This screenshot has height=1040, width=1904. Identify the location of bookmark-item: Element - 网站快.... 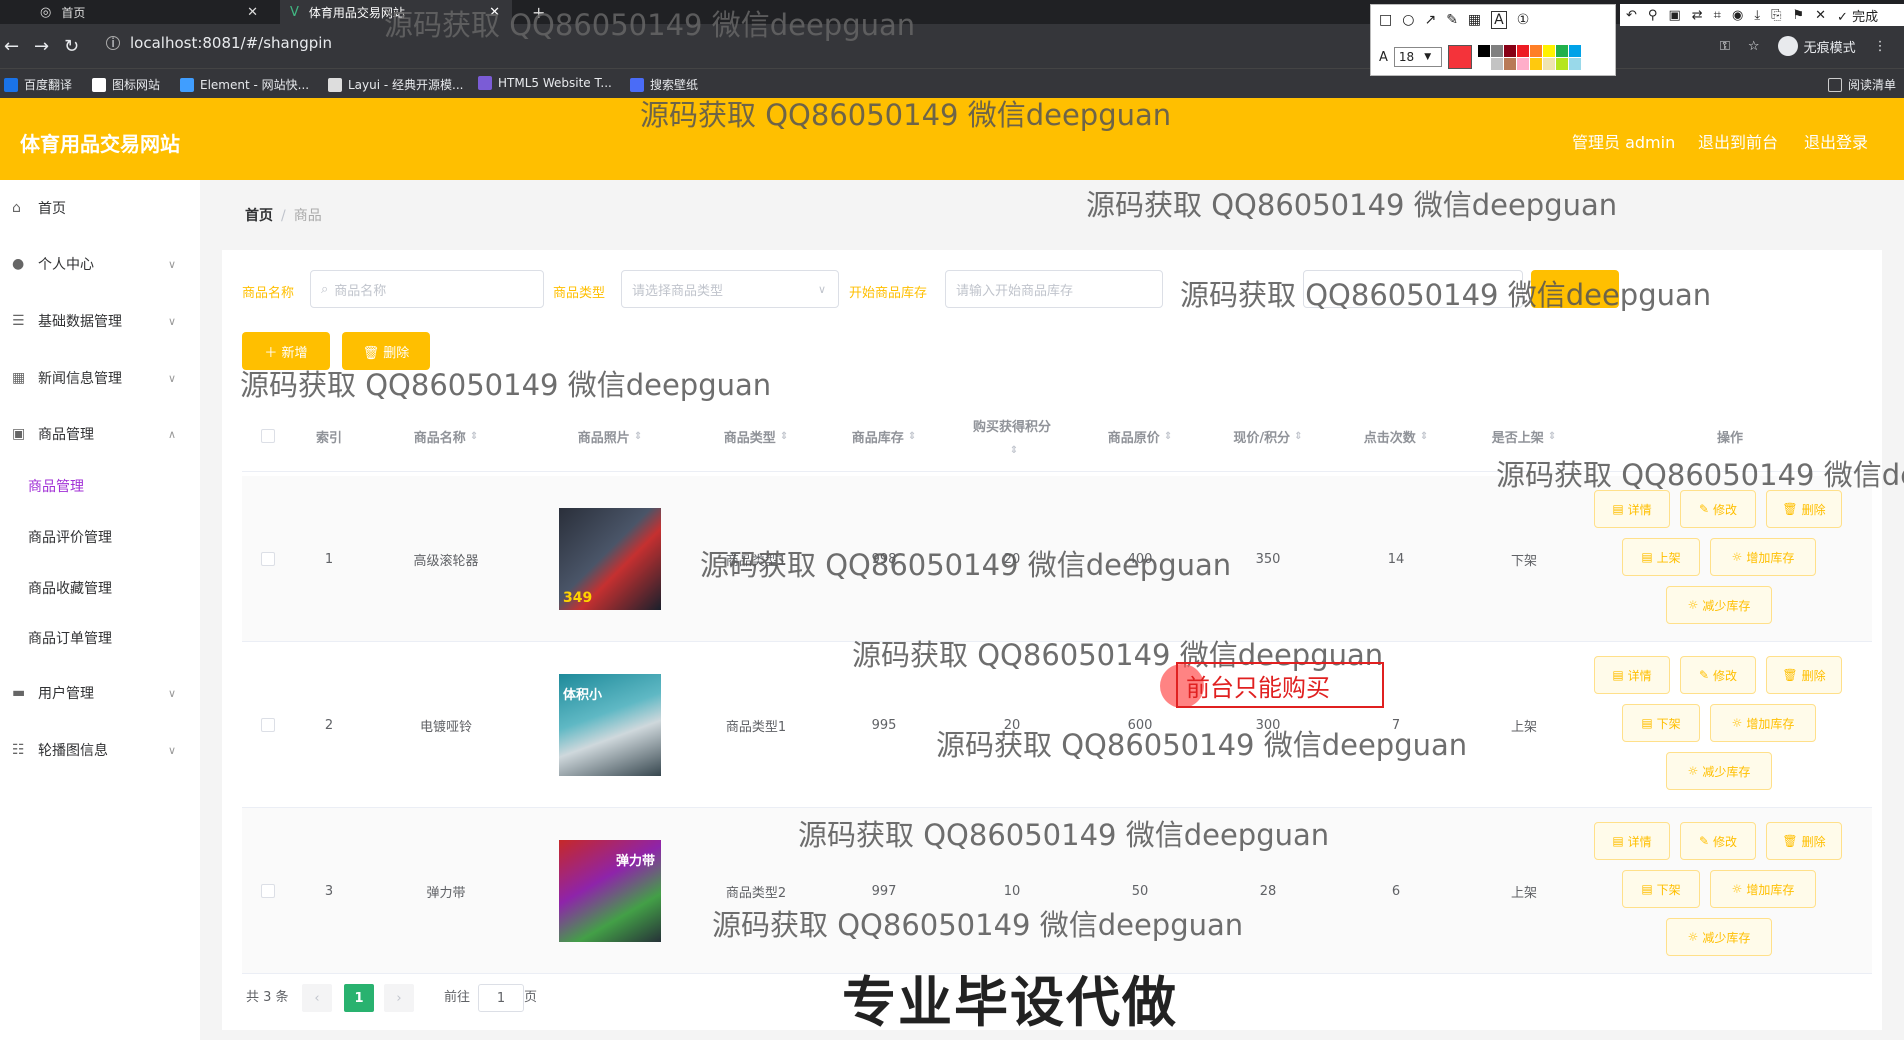
(244, 84).